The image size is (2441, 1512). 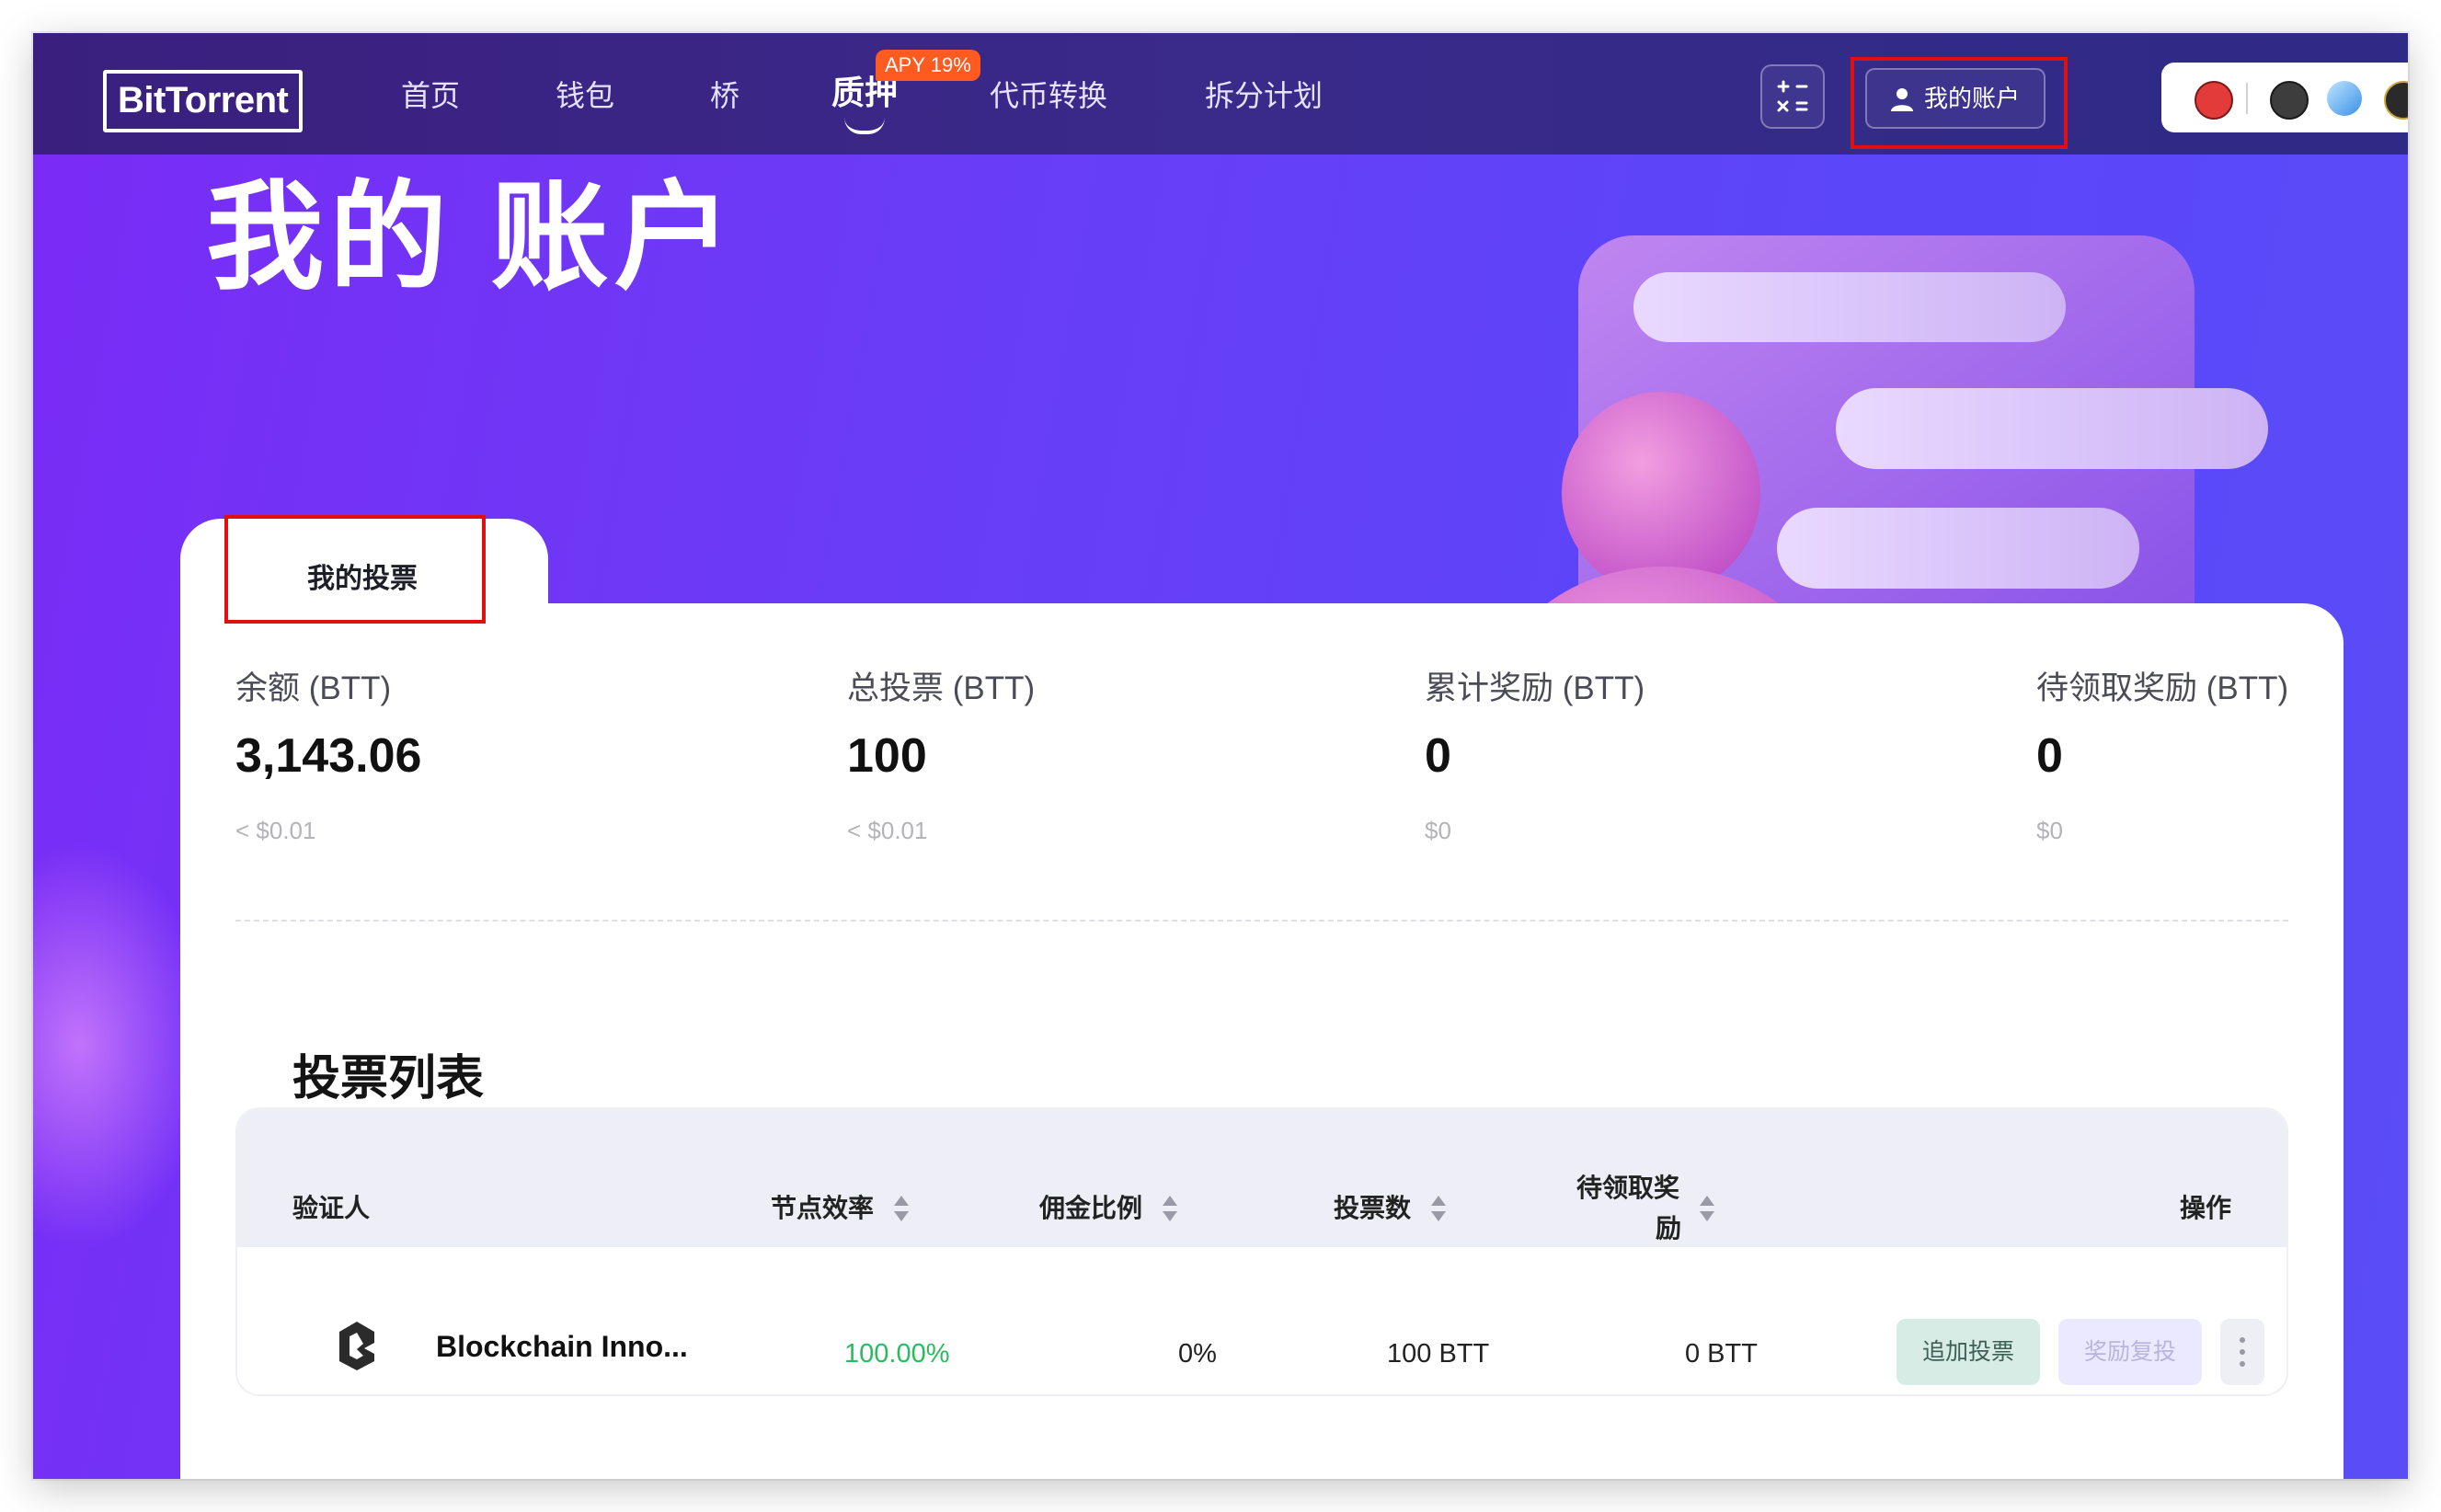 I want to click on validator-logo-icon, so click(x=356, y=1346).